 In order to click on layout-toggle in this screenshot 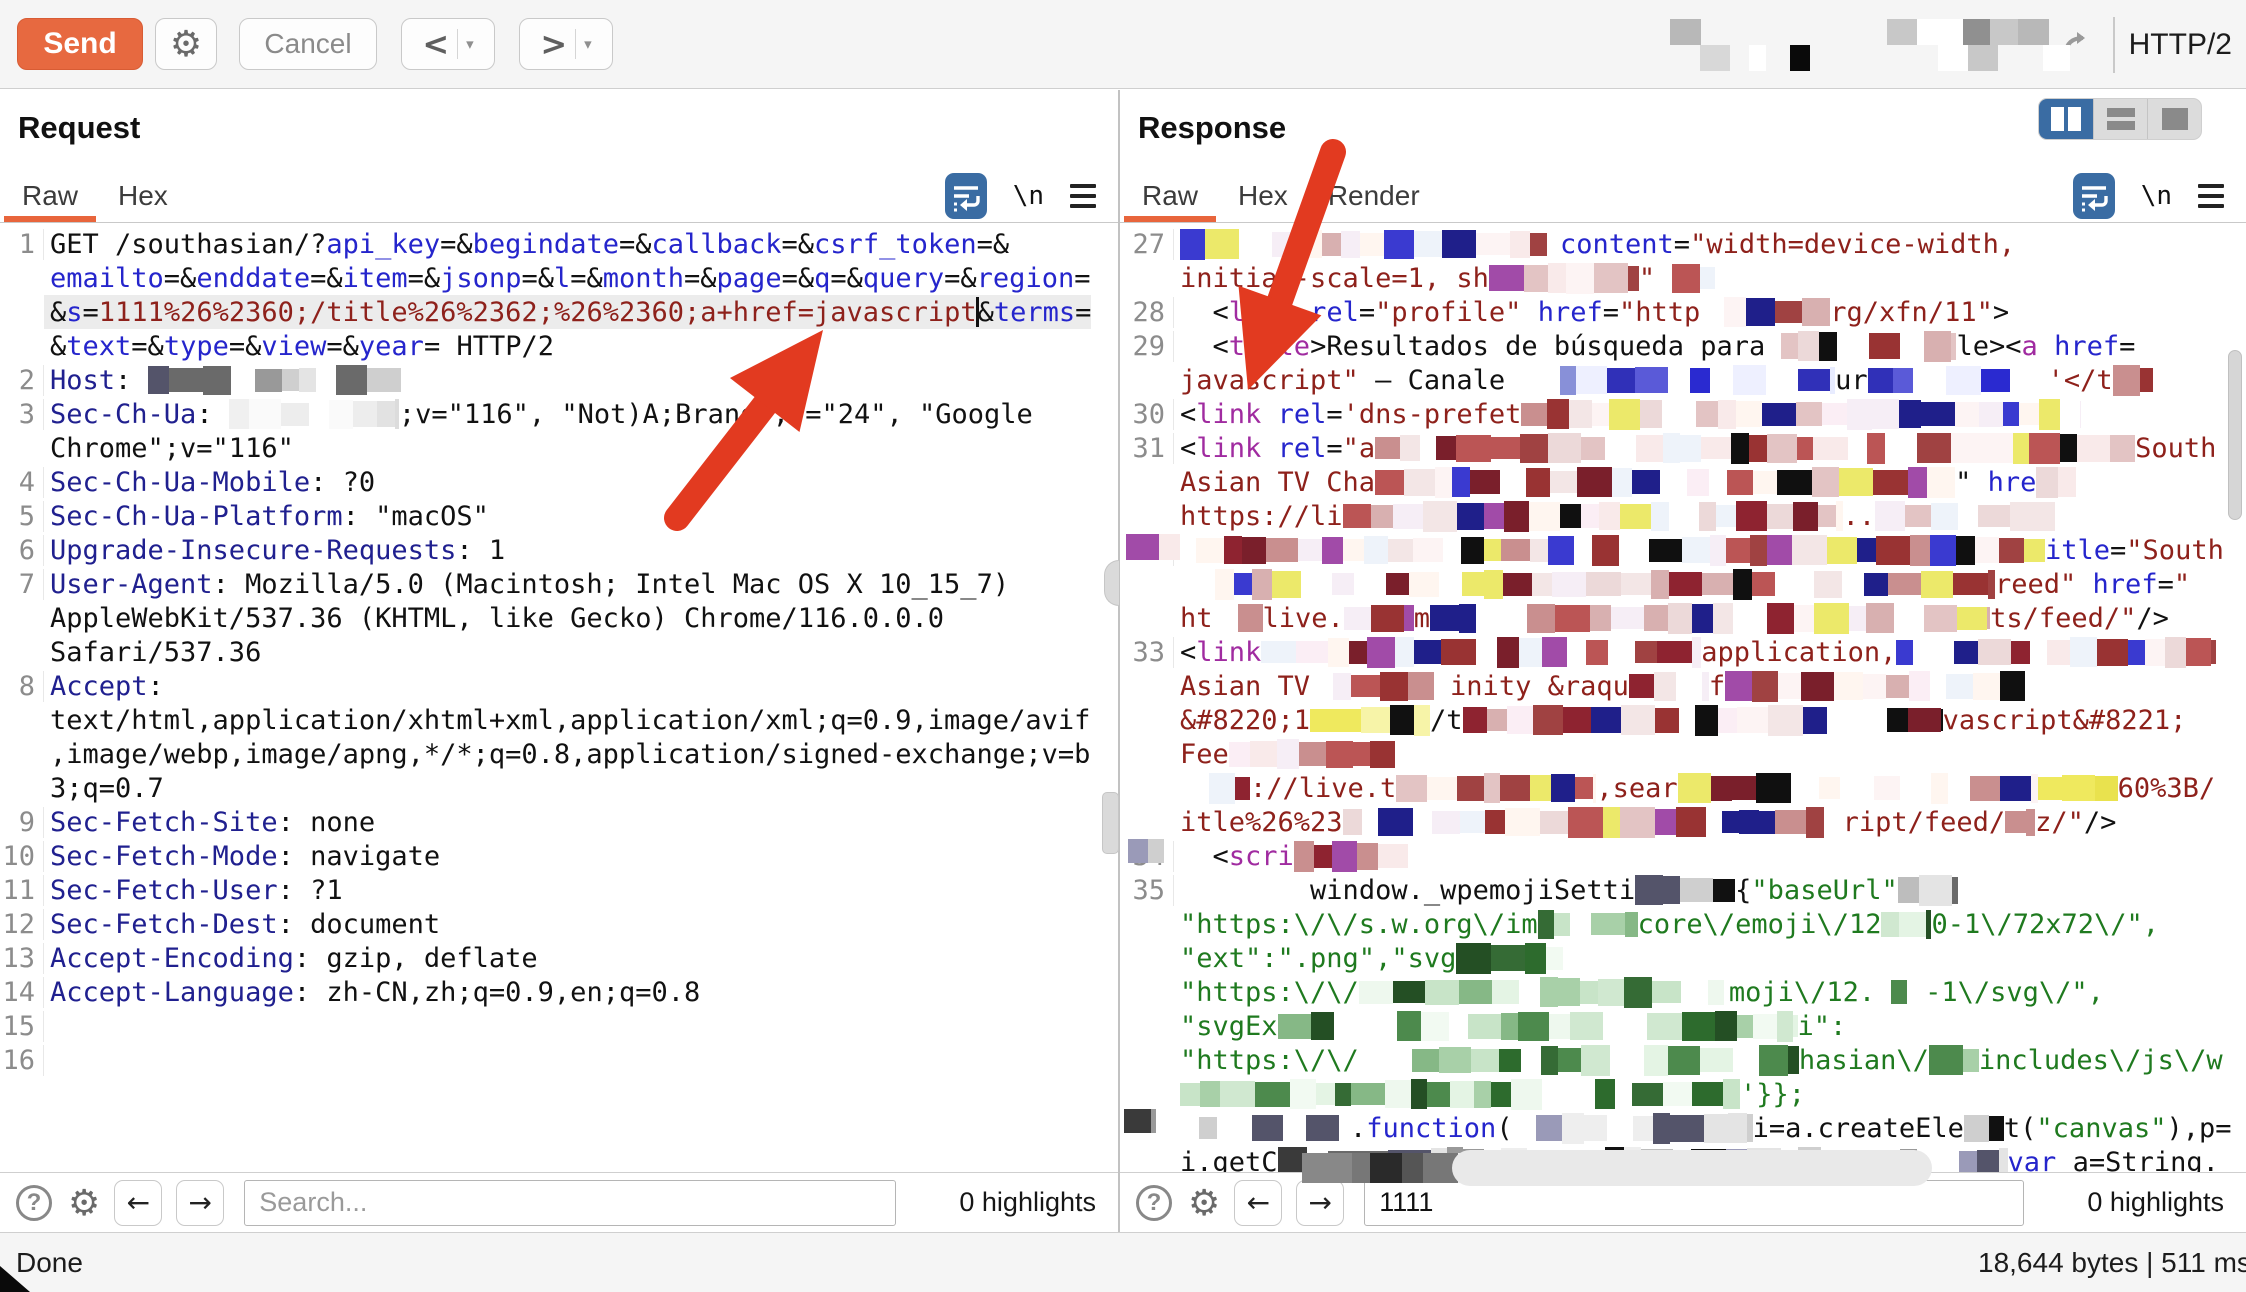, I will do `click(2120, 119)`.